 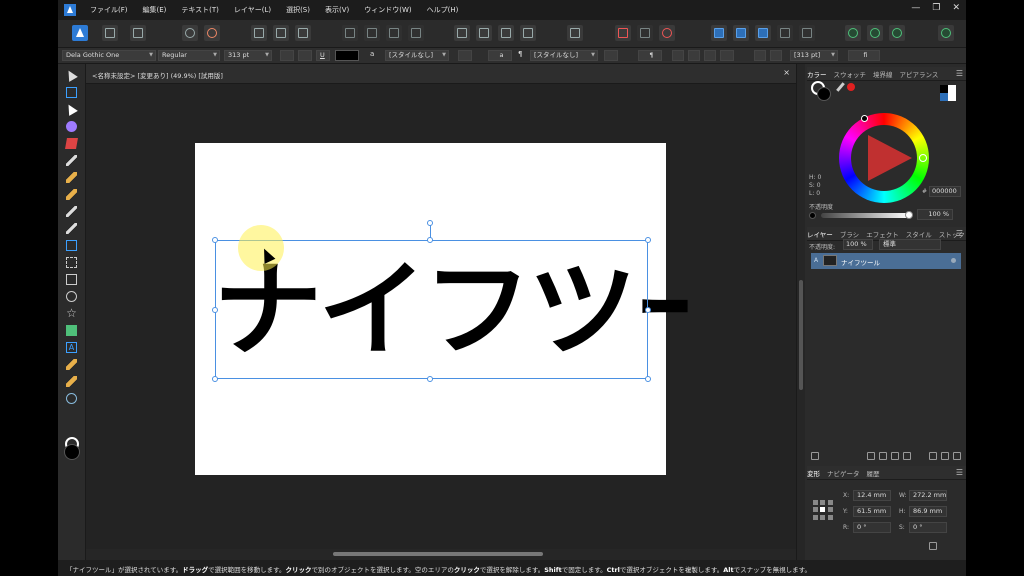 I want to click on handle-left, so click(x=215, y=310).